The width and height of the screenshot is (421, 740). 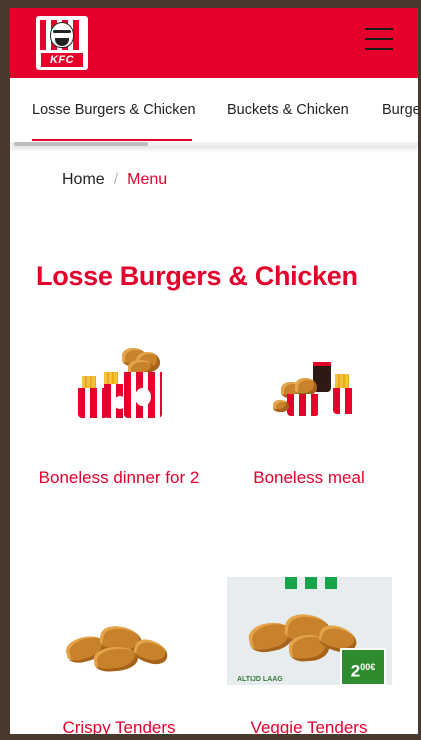 What do you see at coordinates (119, 433) in the screenshot?
I see `product-card-boneless-dinner: Boneless dinner for 2` at bounding box center [119, 433].